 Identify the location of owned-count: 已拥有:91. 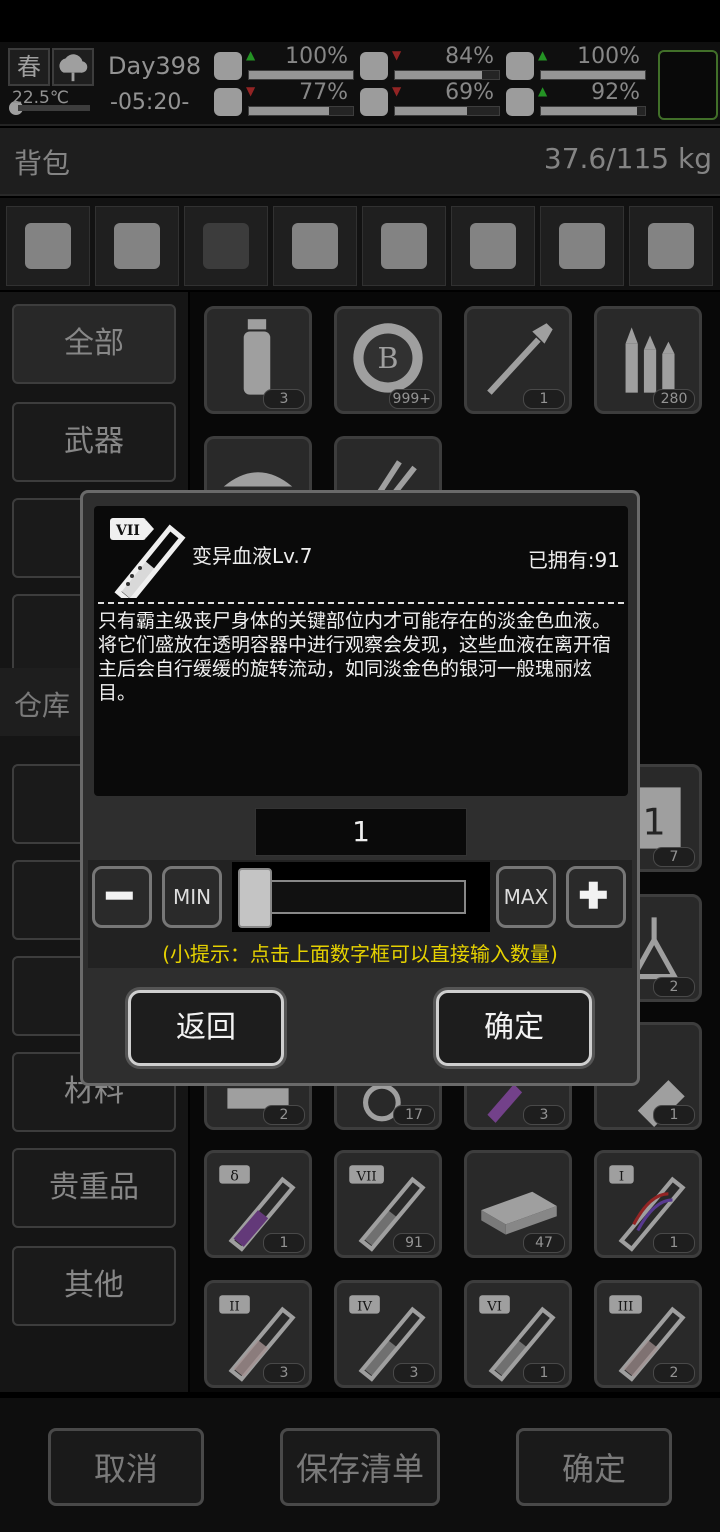
(573, 560).